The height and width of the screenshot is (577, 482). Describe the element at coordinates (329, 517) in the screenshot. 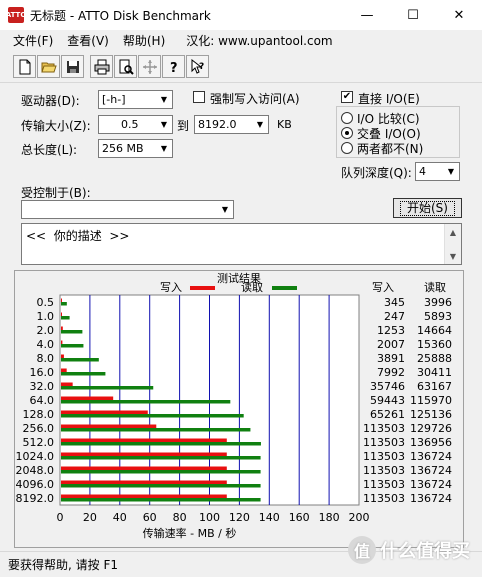

I see `x-tick-label: 180` at that location.